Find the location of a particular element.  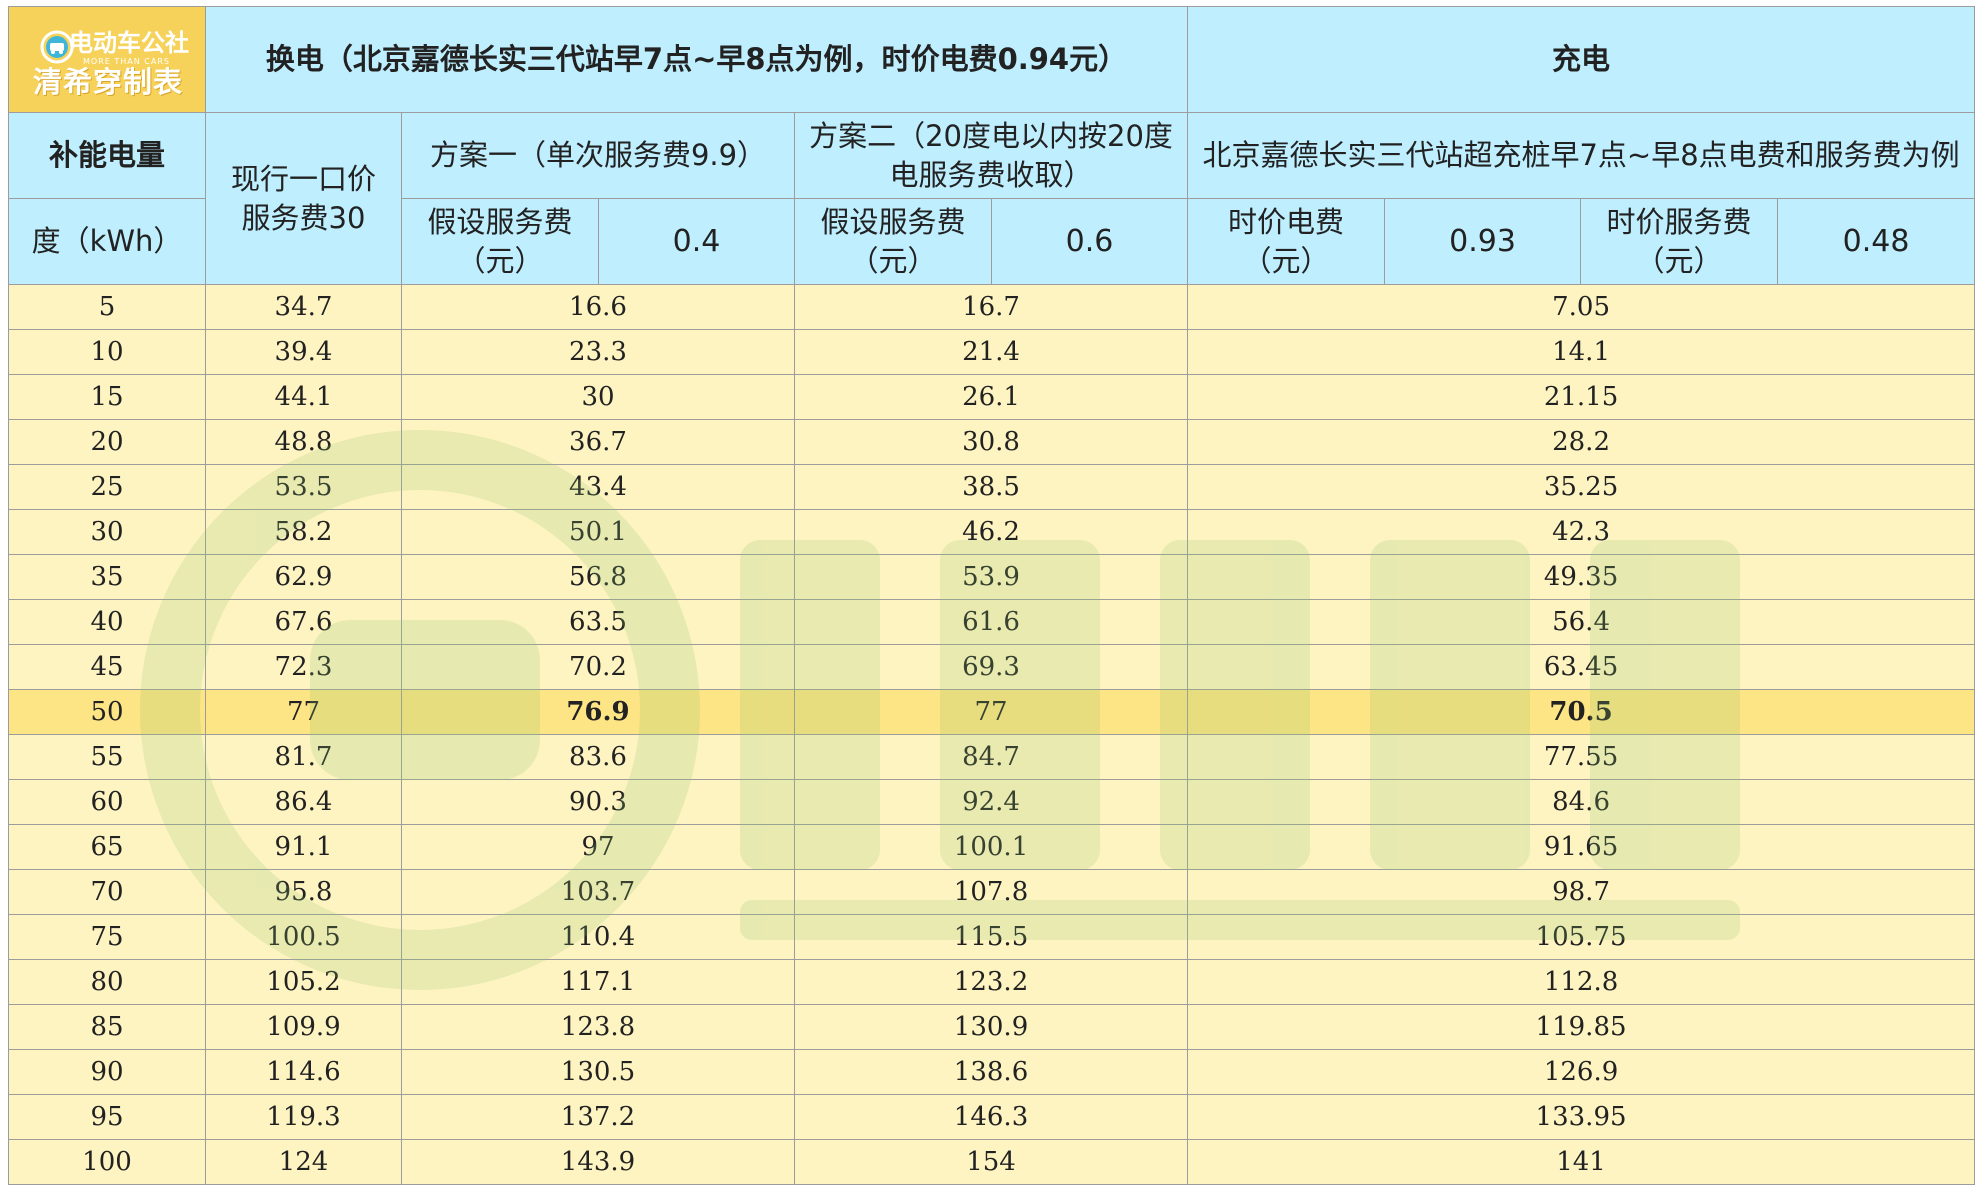

plan2-cost-cell: 16.7 is located at coordinates (991, 307).